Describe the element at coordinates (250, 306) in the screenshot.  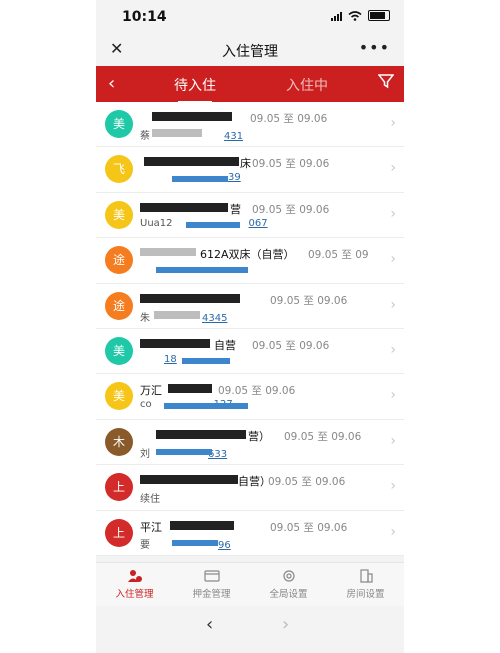
I see `list-item: 途 09.05 至 09.06 朱 4345 ›` at that location.